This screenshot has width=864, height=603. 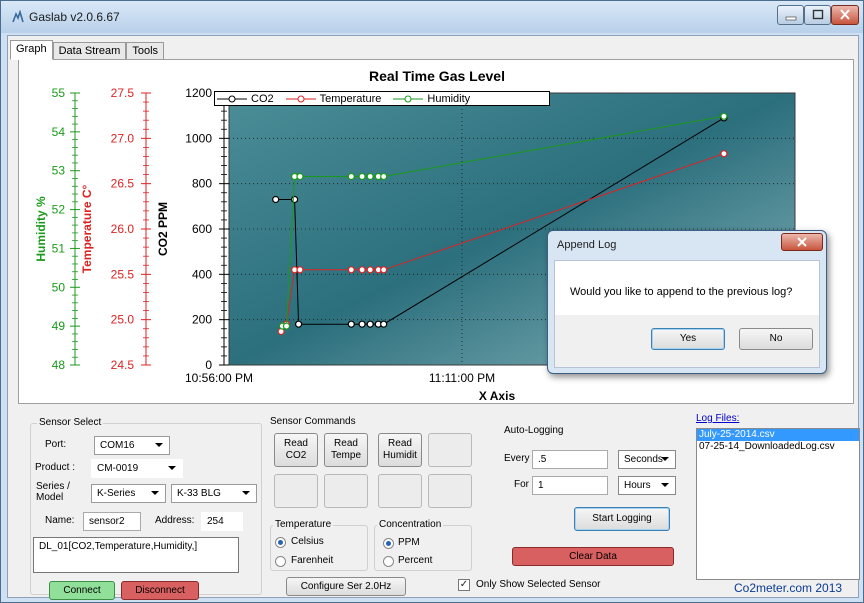 What do you see at coordinates (18, 16) in the screenshot?
I see `app-icon` at bounding box center [18, 16].